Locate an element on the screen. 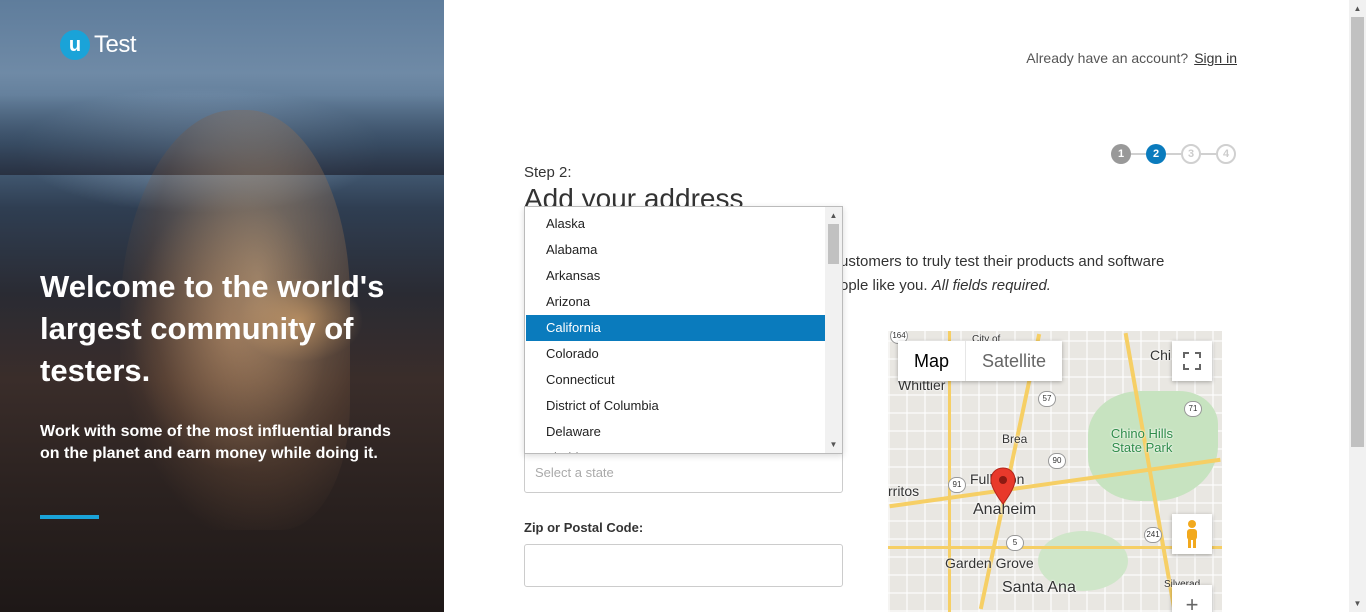 The width and height of the screenshot is (1366, 612). state-option: Florida is located at coordinates (676, 449).